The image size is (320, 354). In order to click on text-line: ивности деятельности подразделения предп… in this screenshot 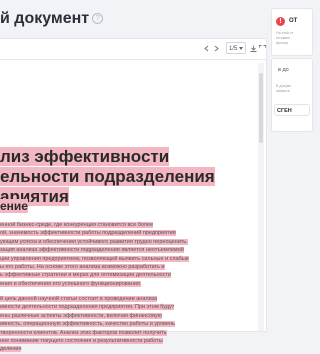, I will do `click(87, 307)`.